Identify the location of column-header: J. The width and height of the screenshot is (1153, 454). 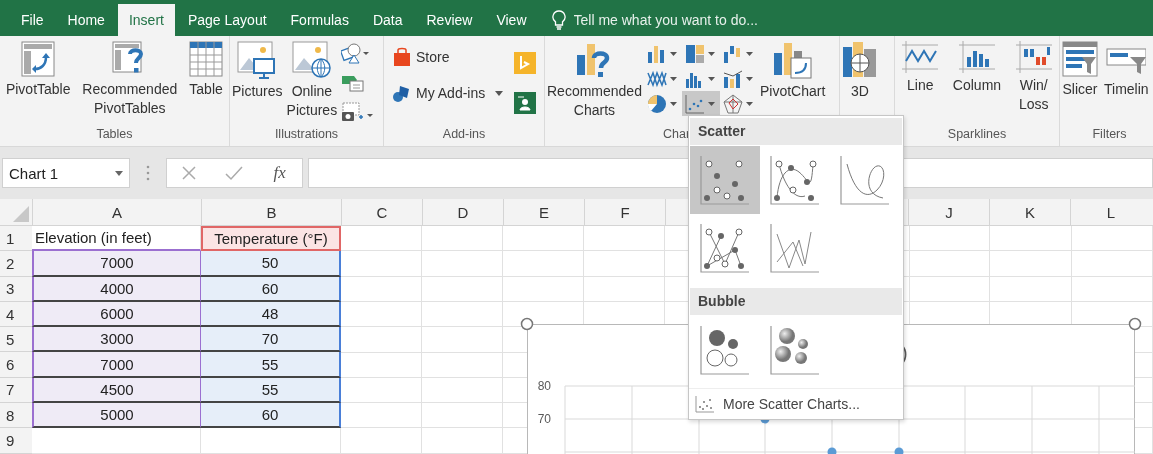
(948, 212).